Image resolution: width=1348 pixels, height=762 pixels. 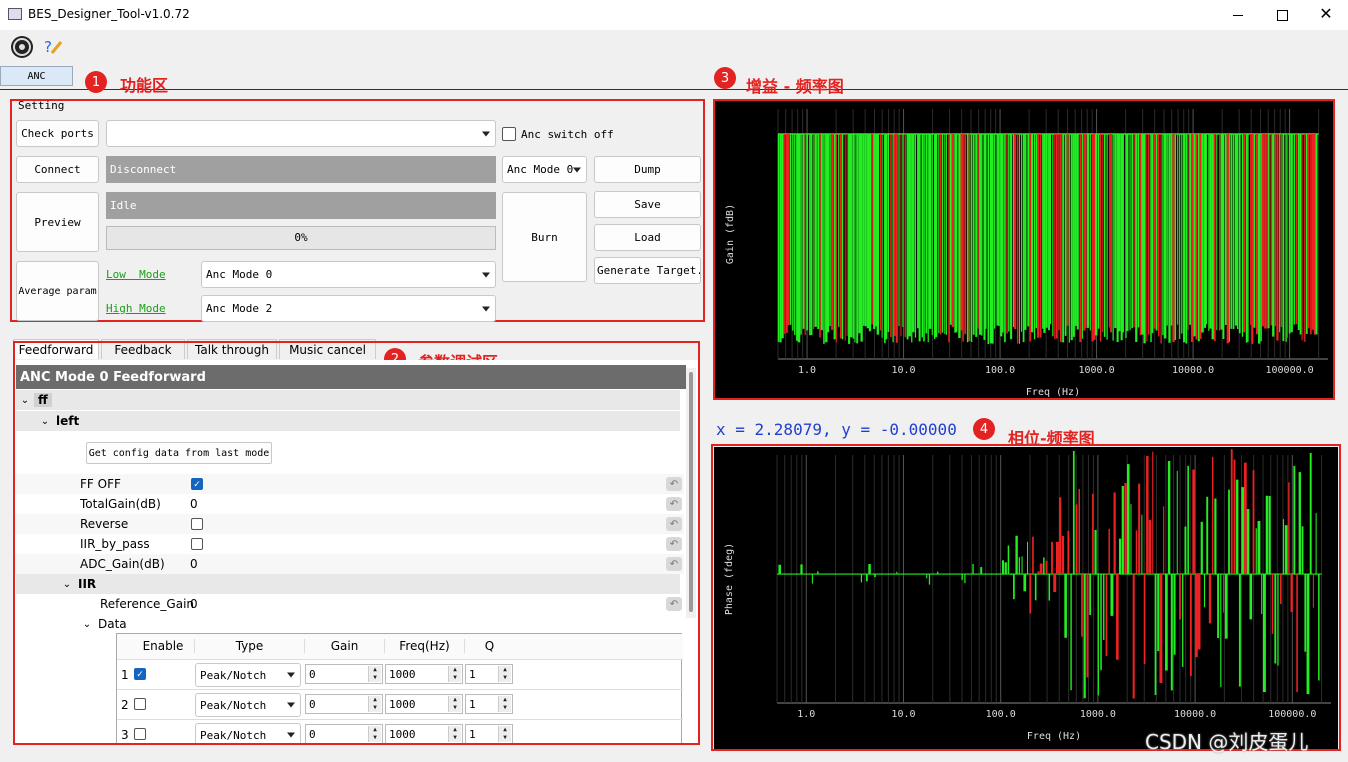 I want to click on tab-anc: ANC, so click(x=36, y=76).